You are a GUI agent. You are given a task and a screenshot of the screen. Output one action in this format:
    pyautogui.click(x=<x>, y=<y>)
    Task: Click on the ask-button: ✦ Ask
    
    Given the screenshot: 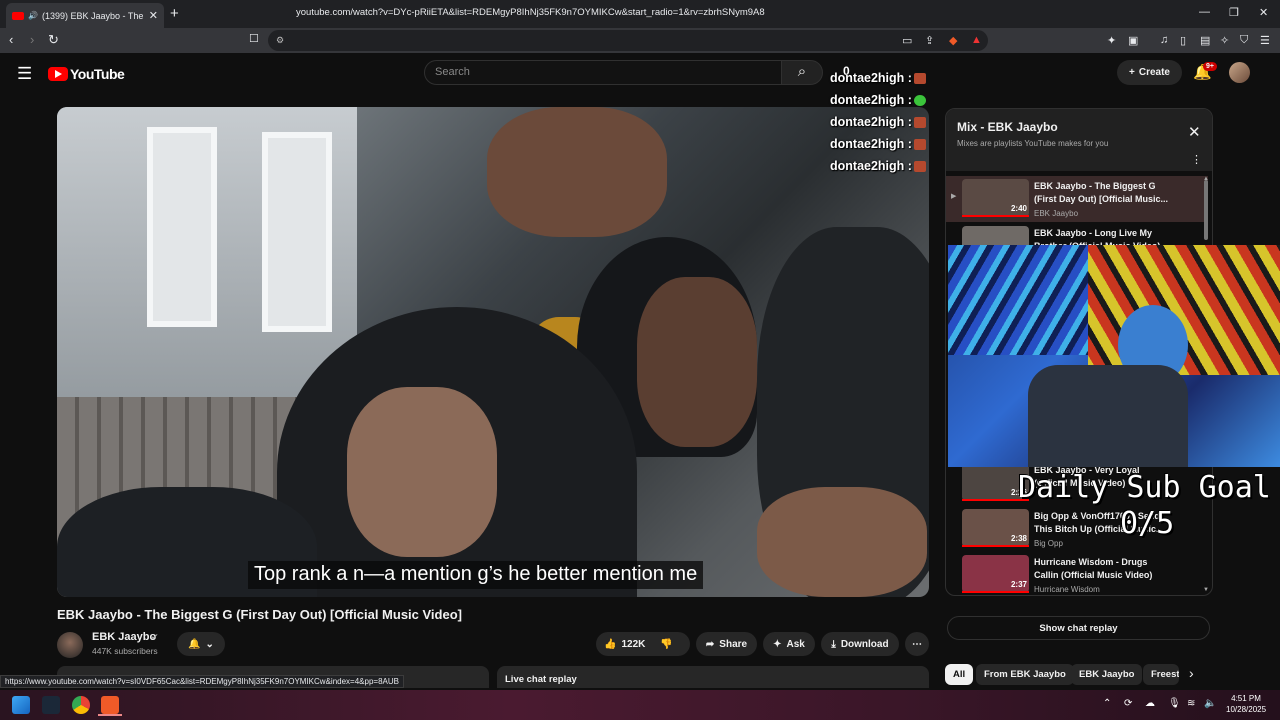 What is the action you would take?
    pyautogui.click(x=789, y=644)
    